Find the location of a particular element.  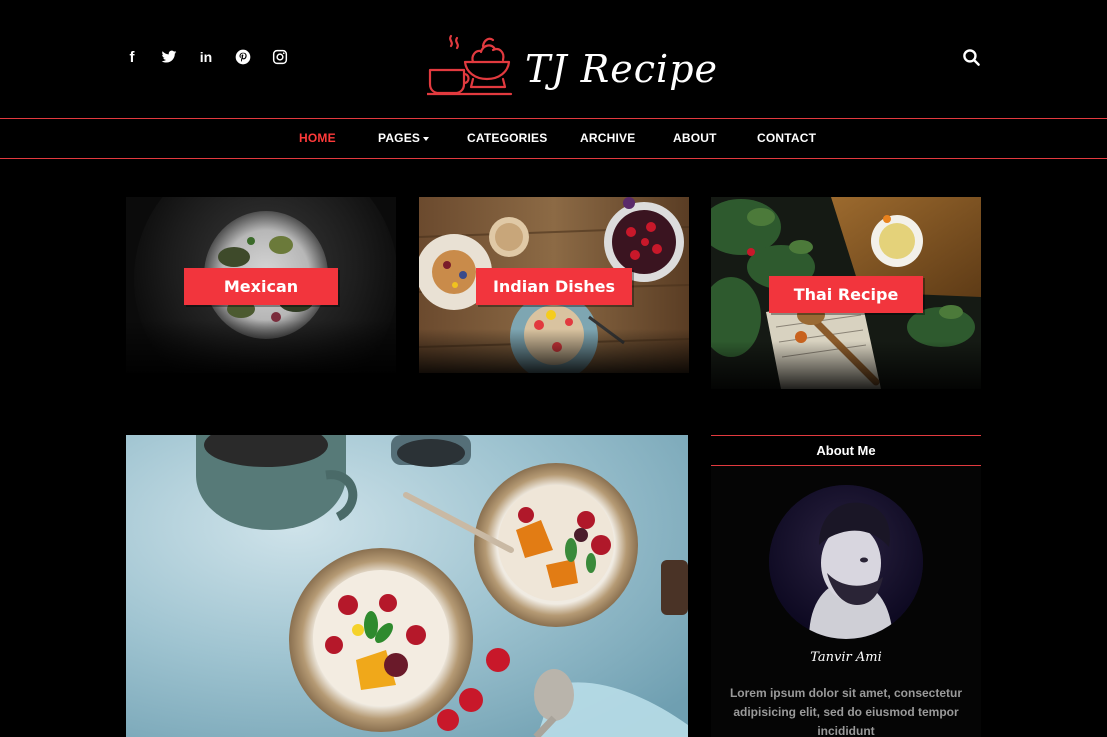

category-card-thai-recipe: Thai Recipe is located at coordinates (846, 293).